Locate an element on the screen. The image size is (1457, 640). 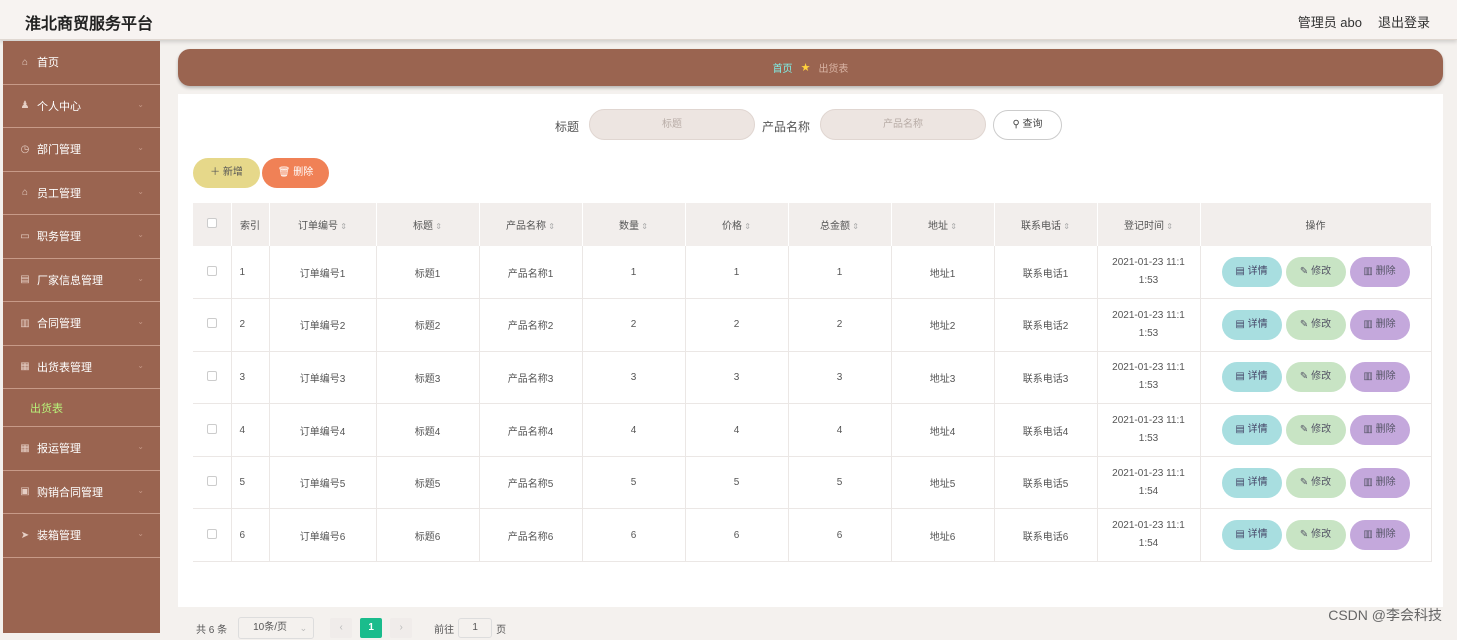
cell-address: 地址6 is located at coordinates (943, 535).